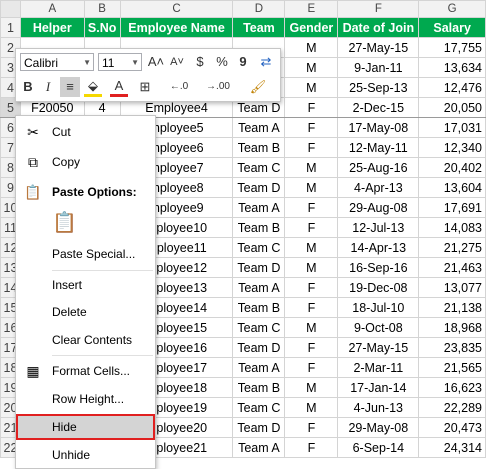 This screenshot has height=469, width=486. What do you see at coordinates (452, 287) in the screenshot?
I see `table-cell: 13,077` at bounding box center [452, 287].